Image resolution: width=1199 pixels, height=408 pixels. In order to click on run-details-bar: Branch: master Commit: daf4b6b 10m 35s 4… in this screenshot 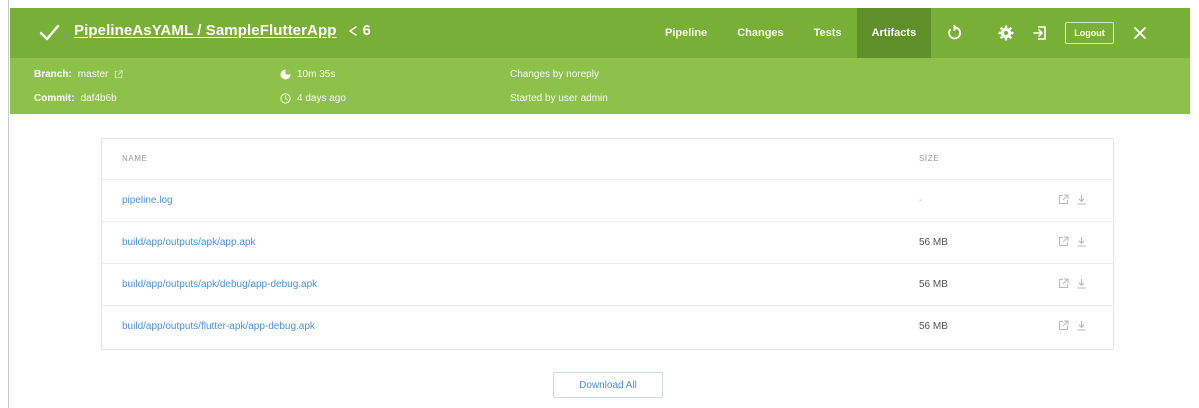, I will do `click(600, 86)`.